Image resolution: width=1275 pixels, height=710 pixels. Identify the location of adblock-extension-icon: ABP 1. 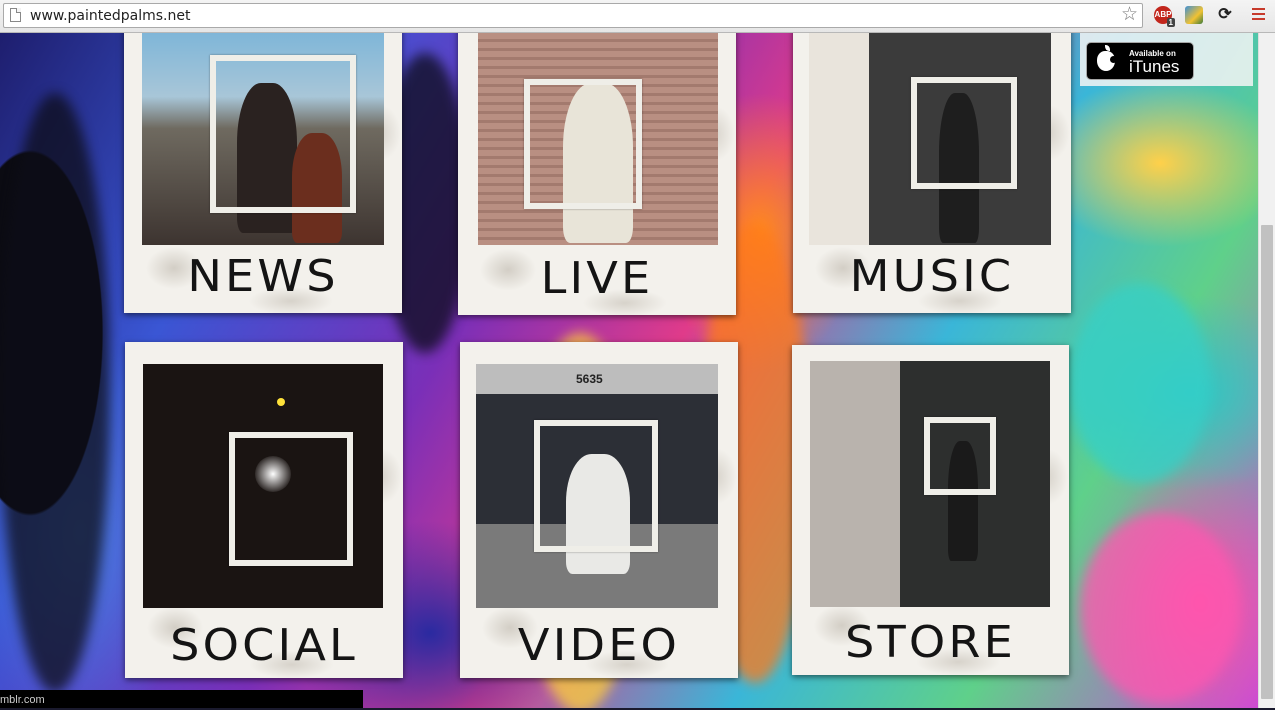
(1164, 16).